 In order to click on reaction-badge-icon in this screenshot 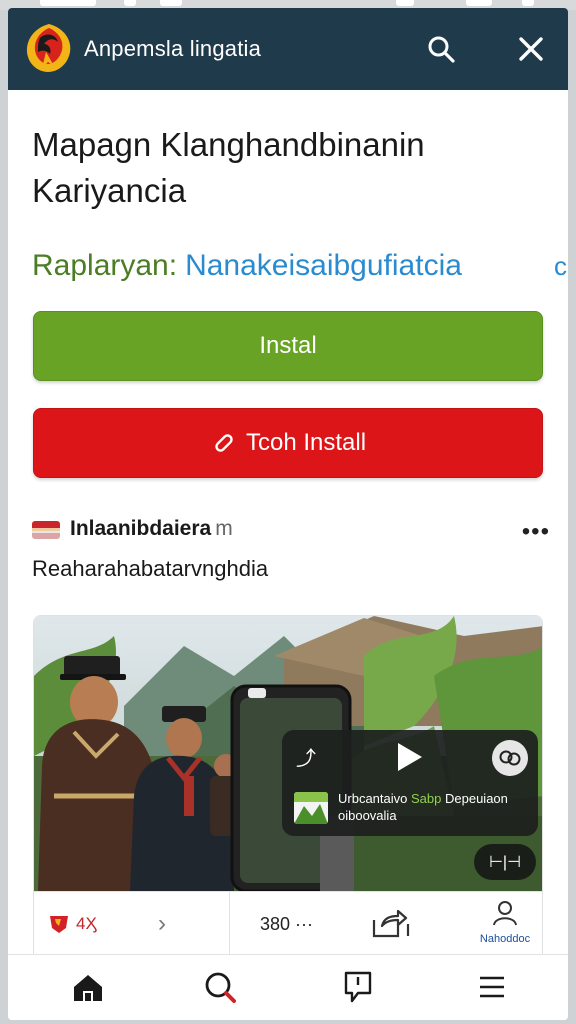, I will do `click(59, 924)`.